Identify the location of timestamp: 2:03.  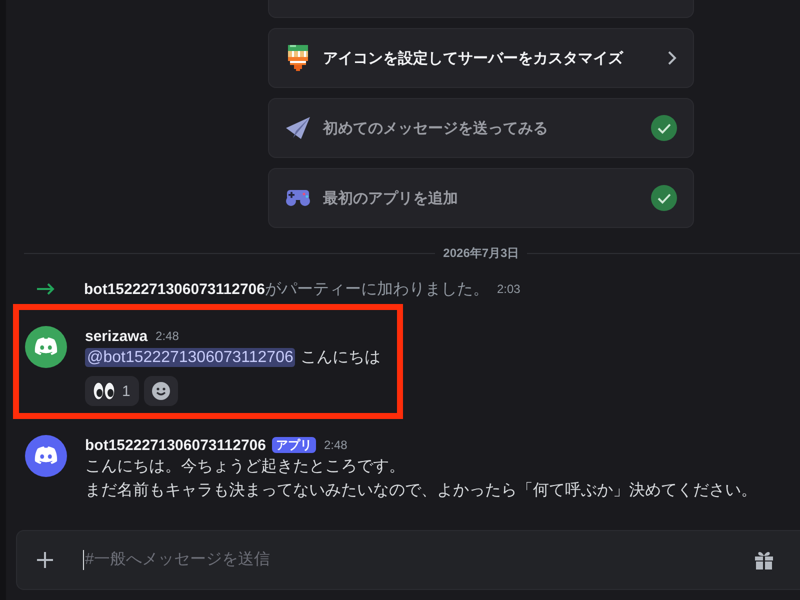
(508, 289).